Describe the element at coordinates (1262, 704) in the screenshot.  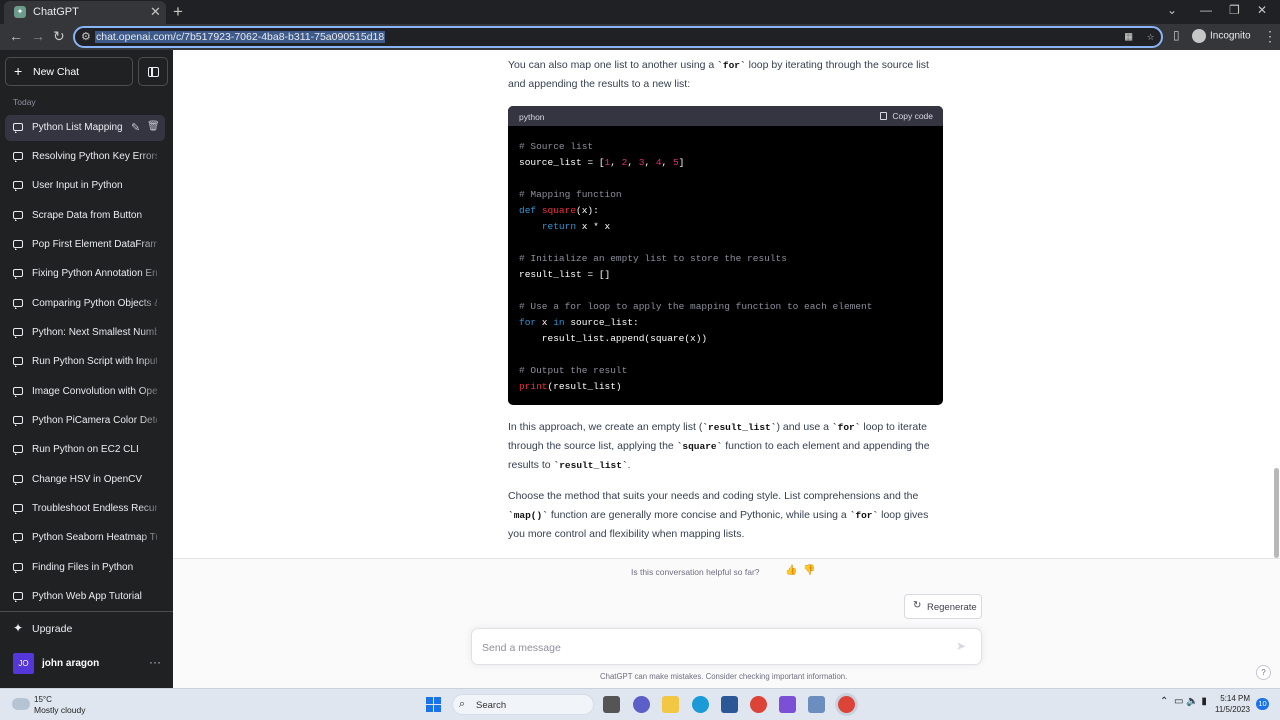
I see `notification-badge: 10` at that location.